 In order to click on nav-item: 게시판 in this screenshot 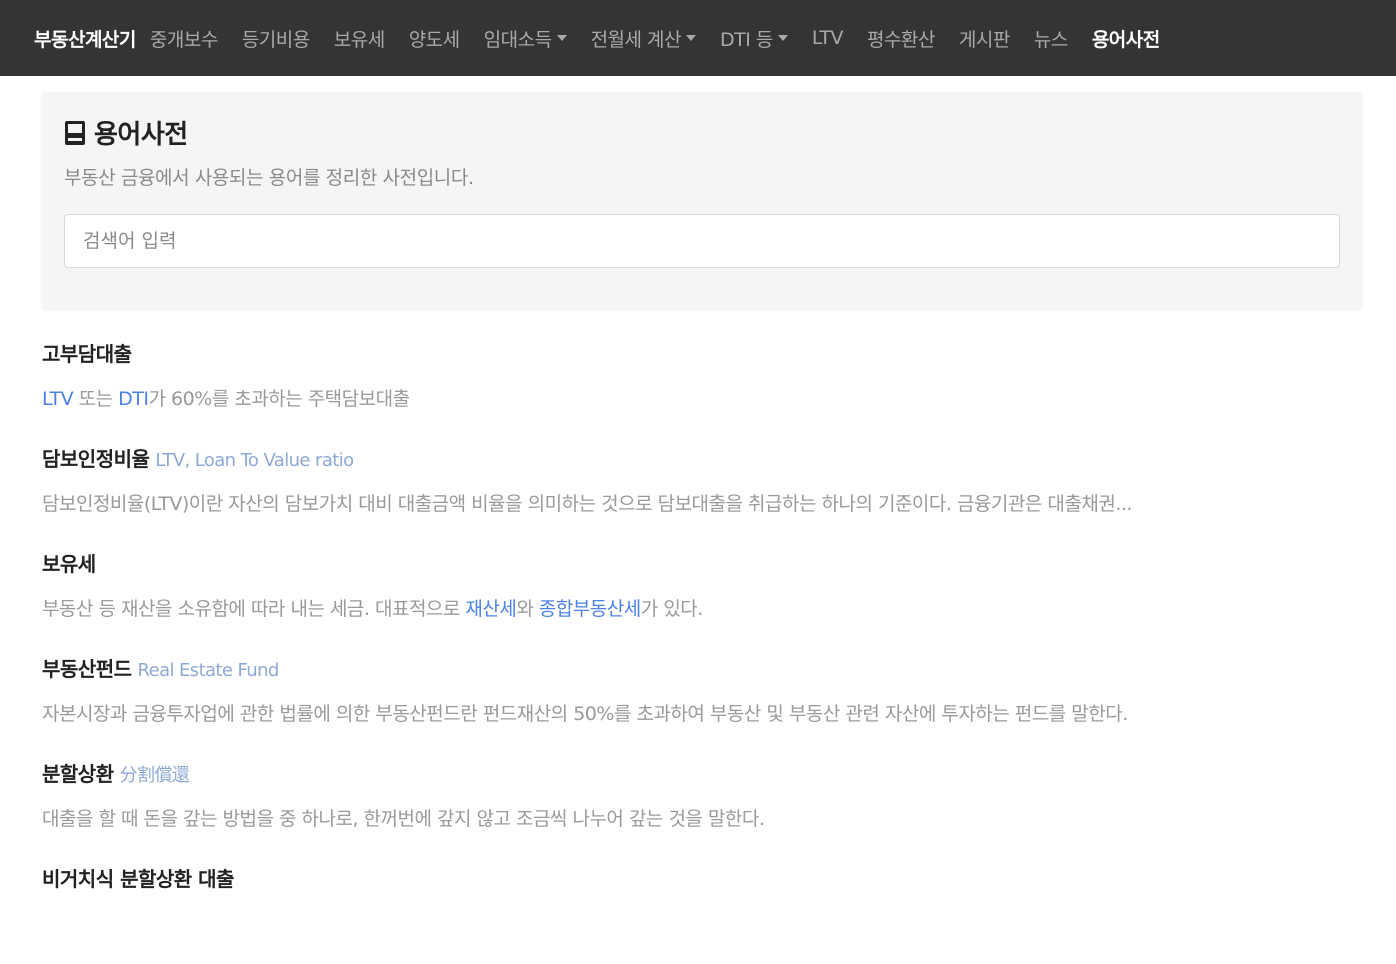, I will do `click(984, 38)`.